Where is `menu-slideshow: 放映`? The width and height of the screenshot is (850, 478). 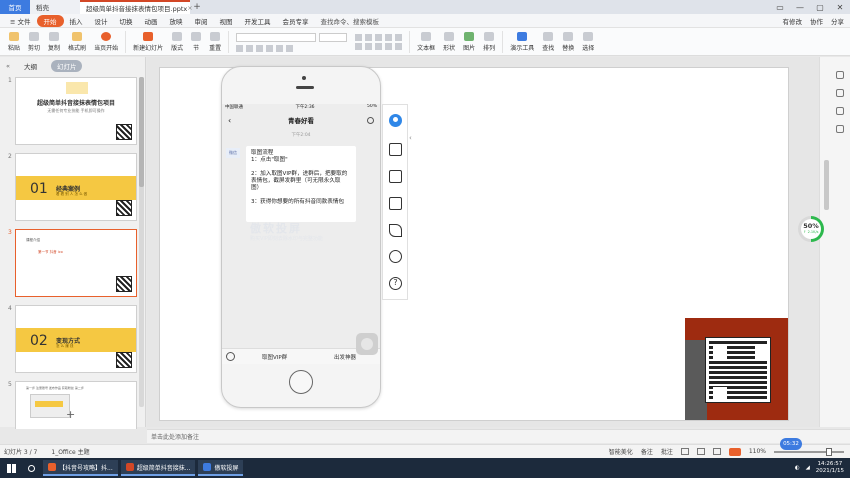 menu-slideshow: 放映 is located at coordinates (176, 21).